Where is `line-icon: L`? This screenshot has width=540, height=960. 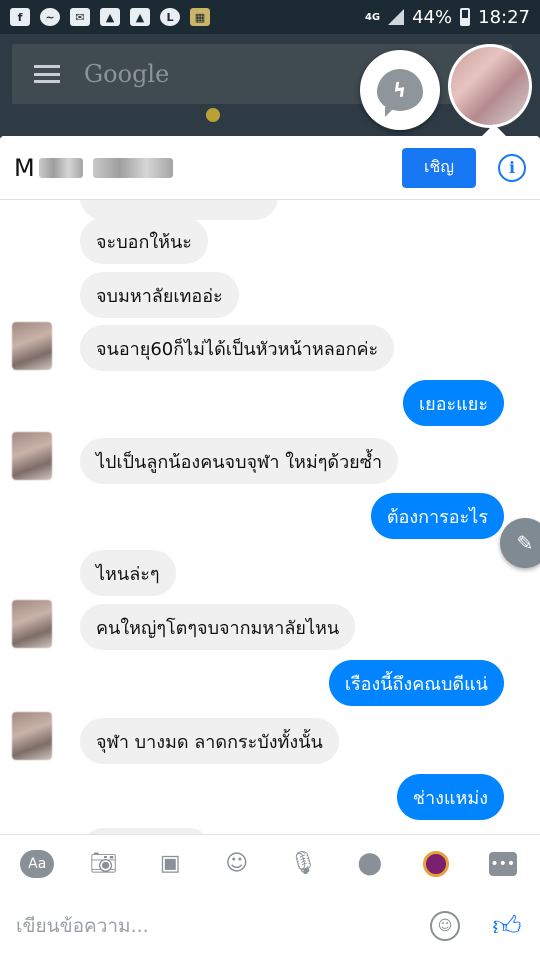 line-icon: L is located at coordinates (170, 17).